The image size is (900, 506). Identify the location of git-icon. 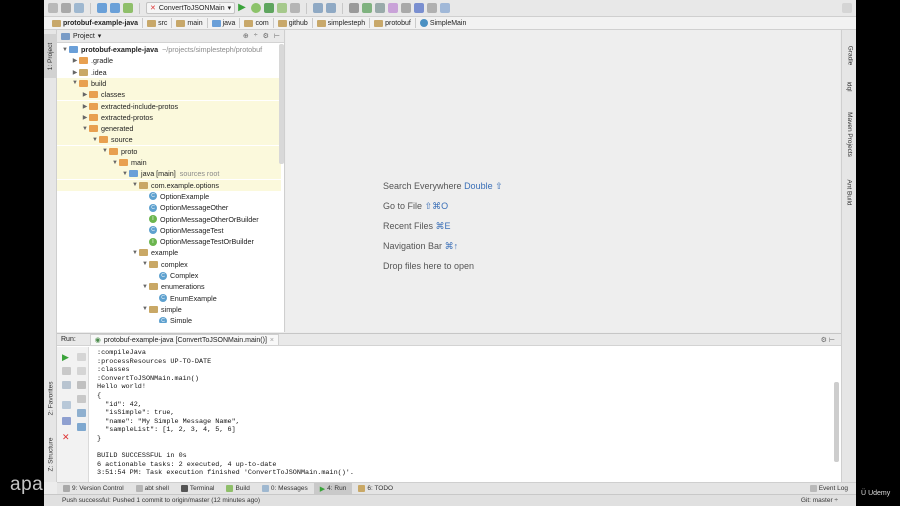
(393, 8).